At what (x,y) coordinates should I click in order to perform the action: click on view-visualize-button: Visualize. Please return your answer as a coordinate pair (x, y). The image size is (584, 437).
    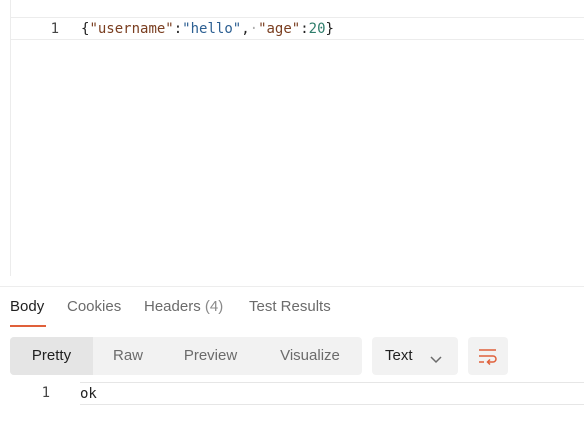
    Looking at the image, I should click on (310, 356).